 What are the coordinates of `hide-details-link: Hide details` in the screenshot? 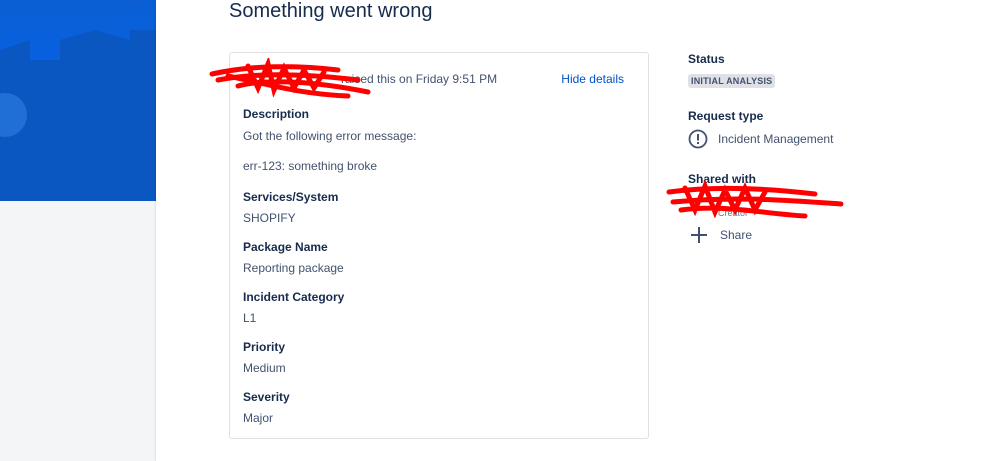 It's located at (592, 79).